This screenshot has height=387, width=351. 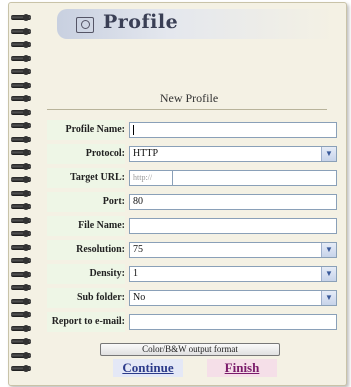 I want to click on protocol-select: HTTP ▼, so click(x=233, y=154).